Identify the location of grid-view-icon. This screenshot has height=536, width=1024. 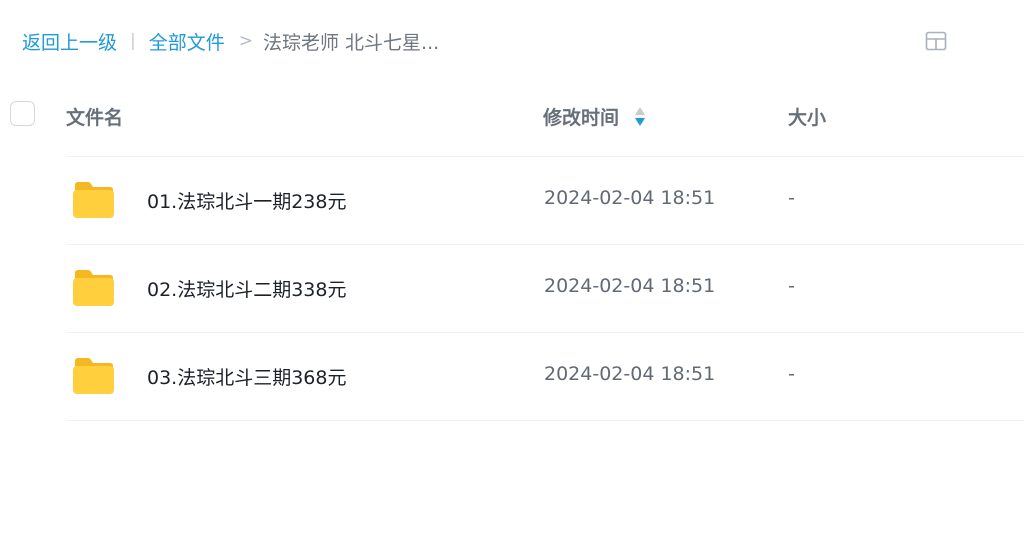
(936, 41).